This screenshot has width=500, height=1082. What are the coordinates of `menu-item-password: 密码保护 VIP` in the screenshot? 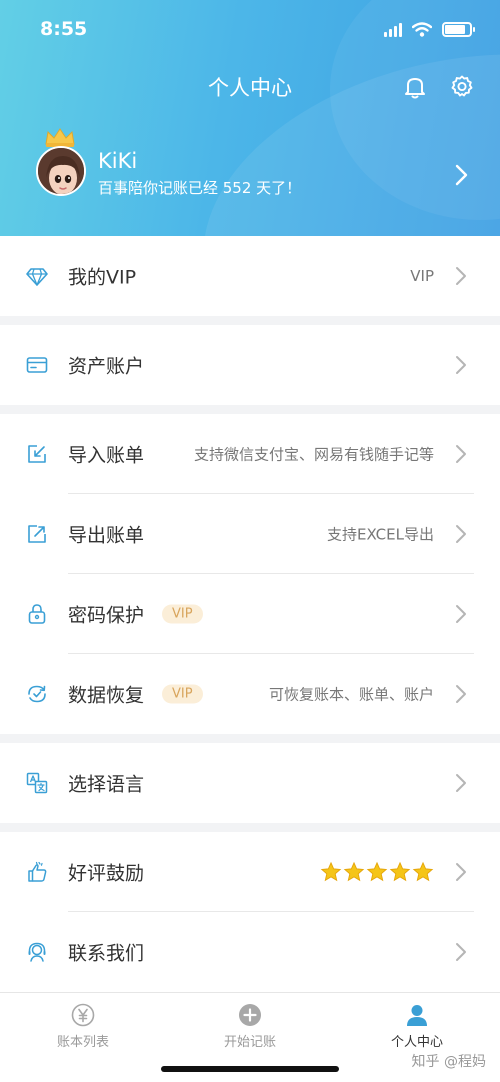 It's located at (250, 614).